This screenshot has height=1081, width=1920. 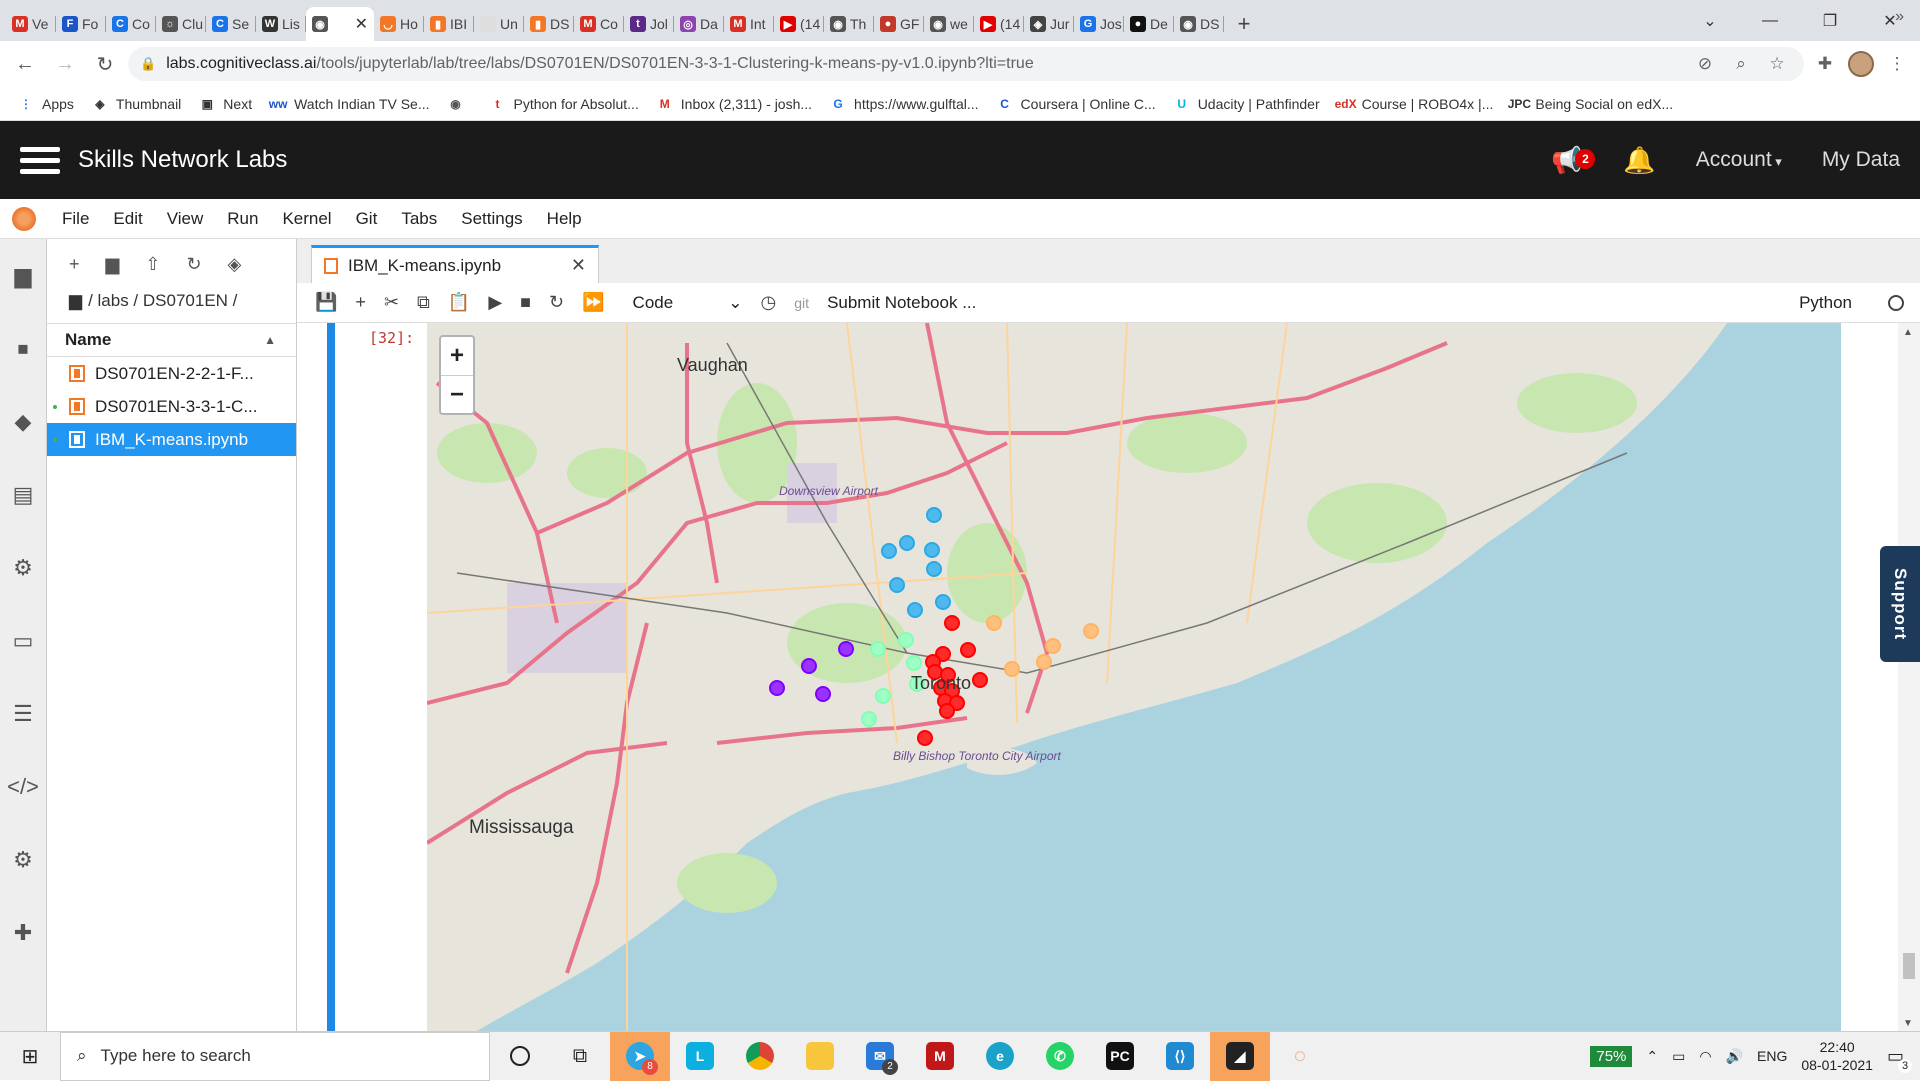 What do you see at coordinates (580, 1056) in the screenshot?
I see `task-view-icon: ⧉` at bounding box center [580, 1056].